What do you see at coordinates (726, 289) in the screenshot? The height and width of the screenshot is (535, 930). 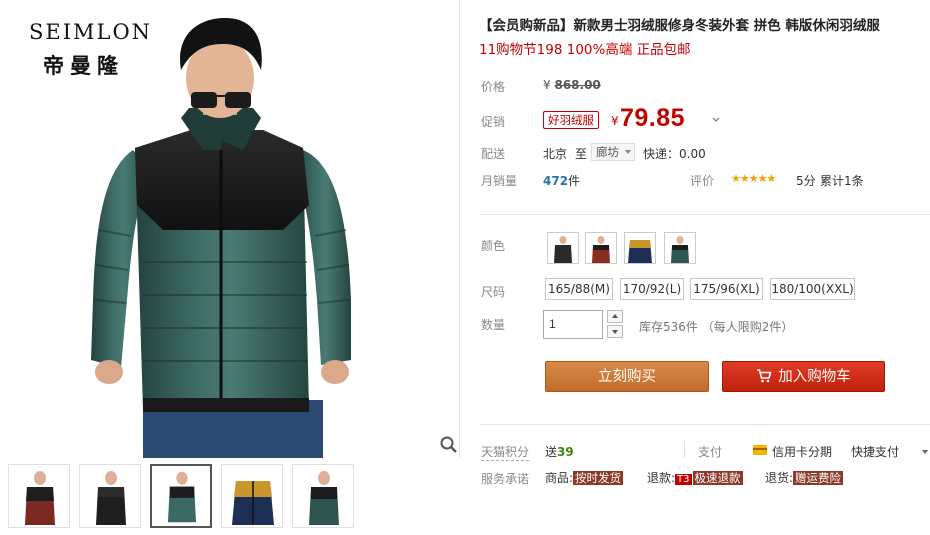 I see `size-option-xl: 175/96(XL)` at bounding box center [726, 289].